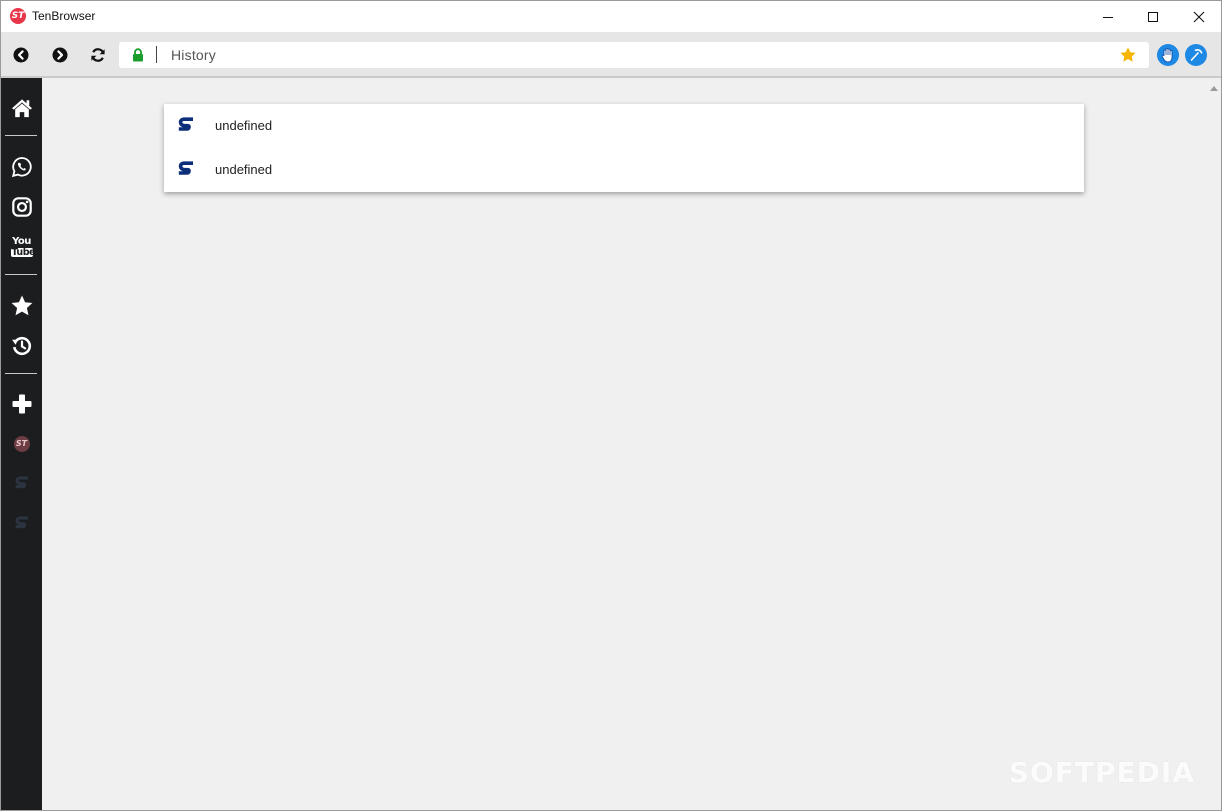 This screenshot has height=811, width=1222. I want to click on history-list: undefined undefined, so click(624, 148).